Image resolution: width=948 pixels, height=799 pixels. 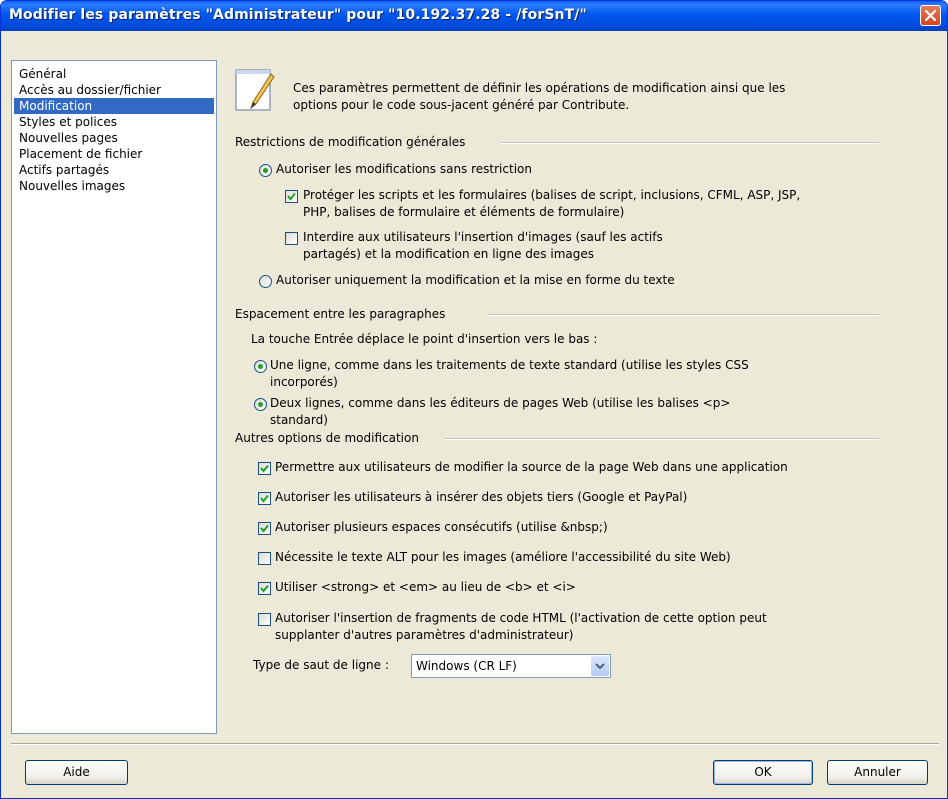 What do you see at coordinates (265, 281) in the screenshot?
I see `radio-text-only` at bounding box center [265, 281].